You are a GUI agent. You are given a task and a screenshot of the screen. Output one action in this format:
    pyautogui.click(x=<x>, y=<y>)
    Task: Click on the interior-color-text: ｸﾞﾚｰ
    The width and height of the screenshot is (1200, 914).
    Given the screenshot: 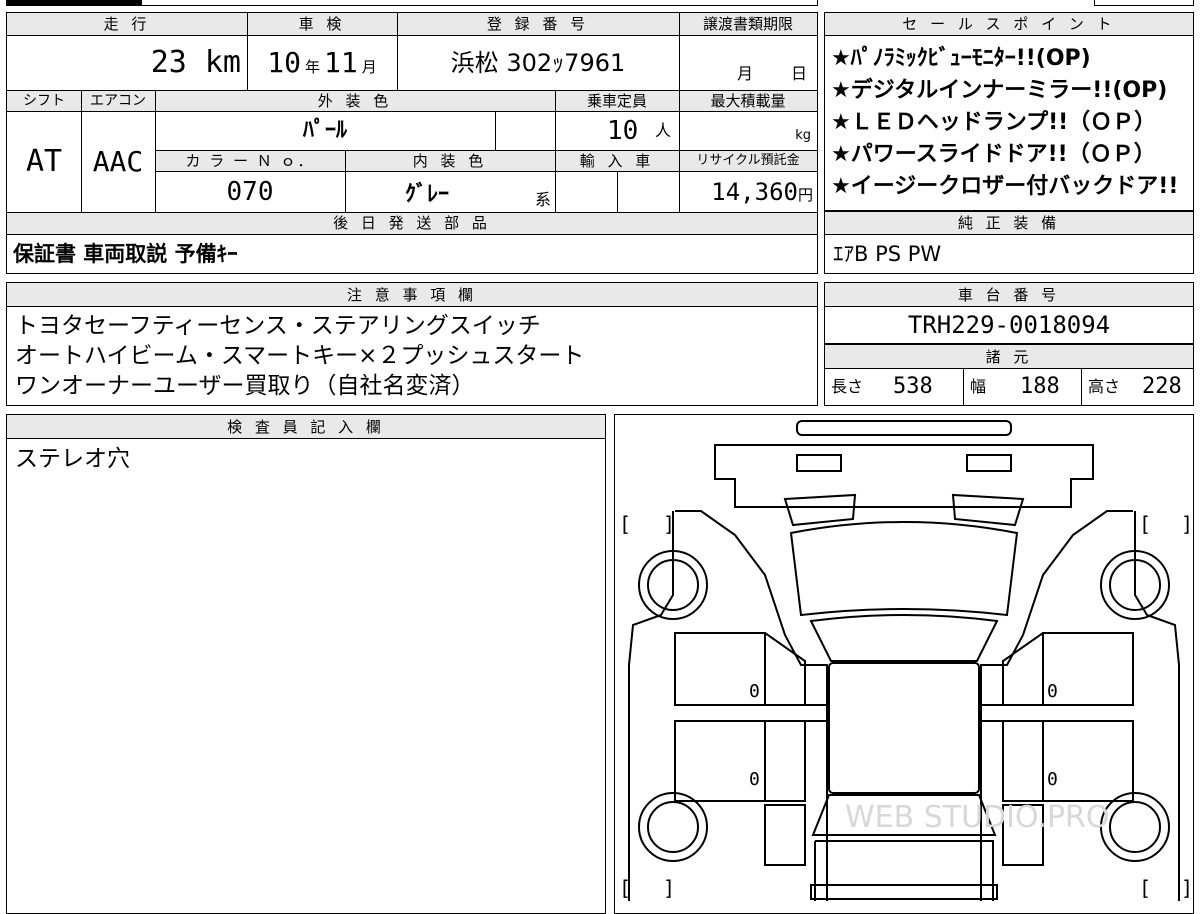 What is the action you would take?
    pyautogui.click(x=427, y=194)
    